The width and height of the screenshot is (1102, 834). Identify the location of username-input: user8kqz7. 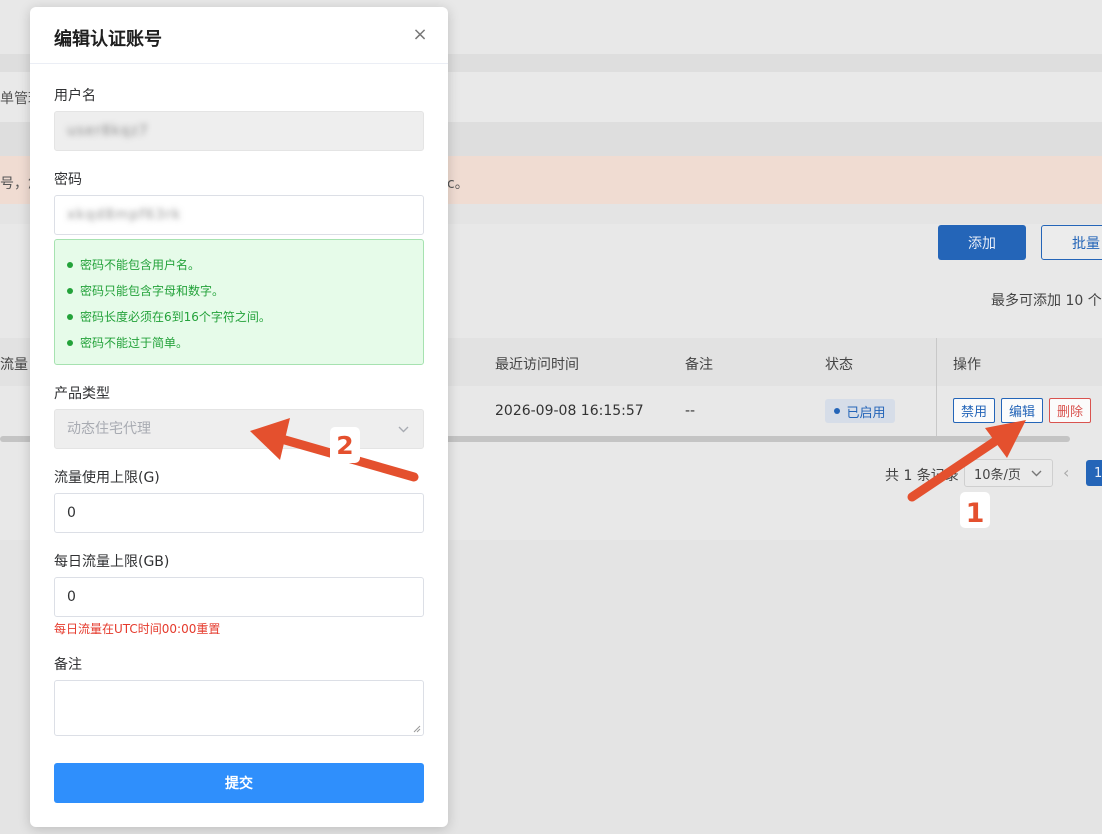
(239, 131).